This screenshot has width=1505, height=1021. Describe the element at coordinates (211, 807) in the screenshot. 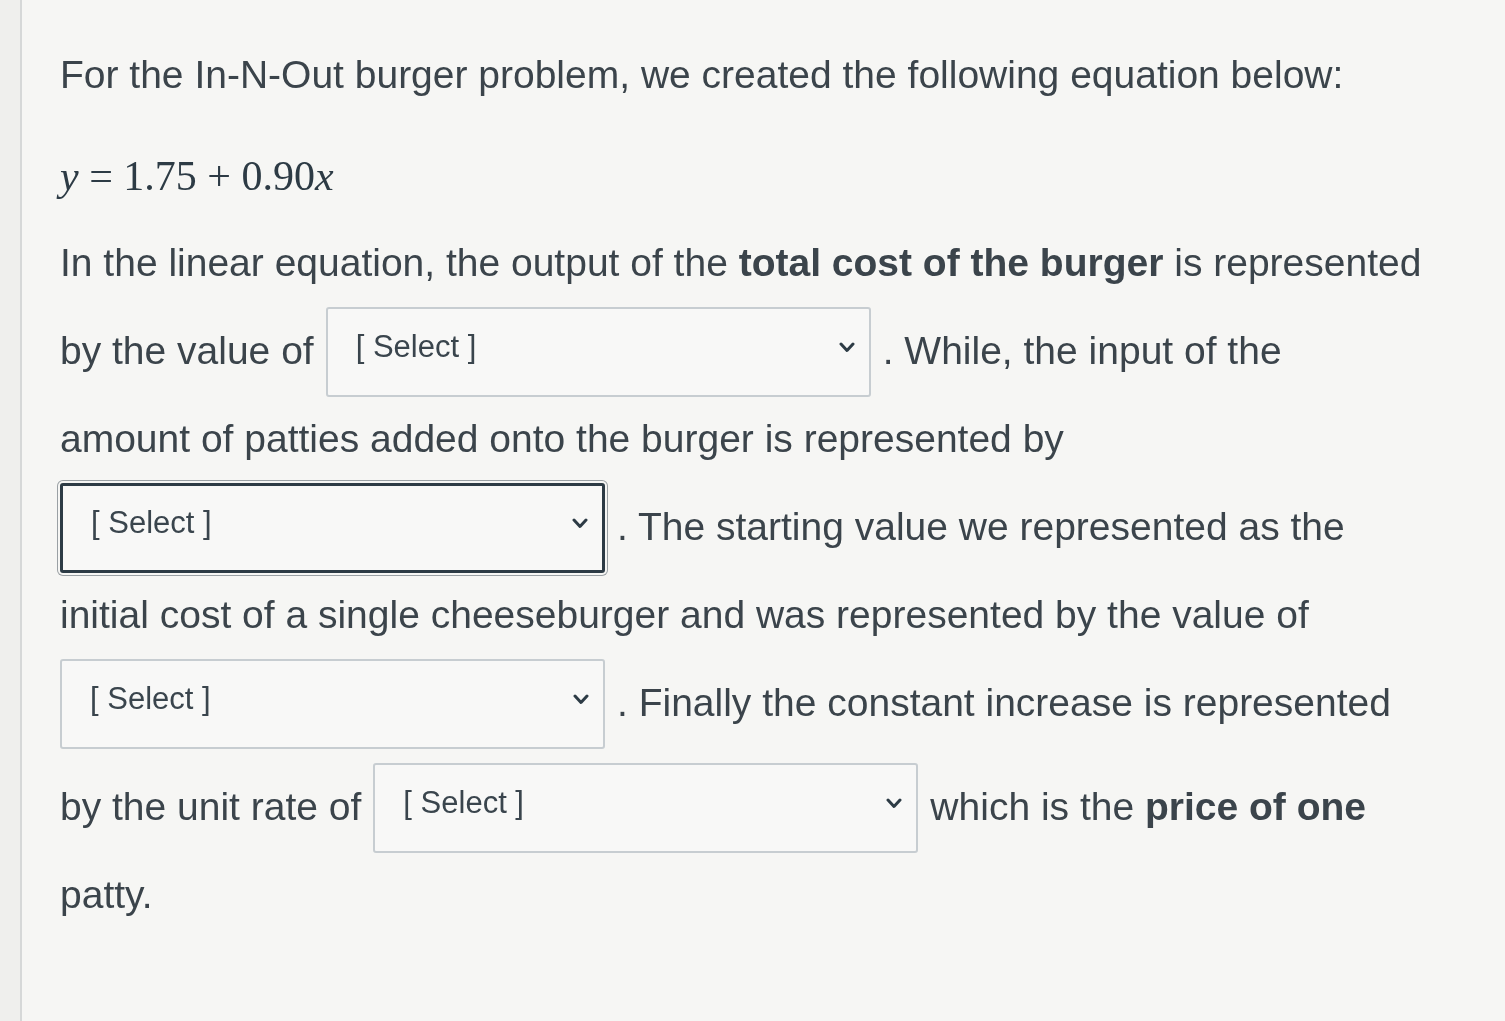

I see `question-text: by the unit rate of` at that location.